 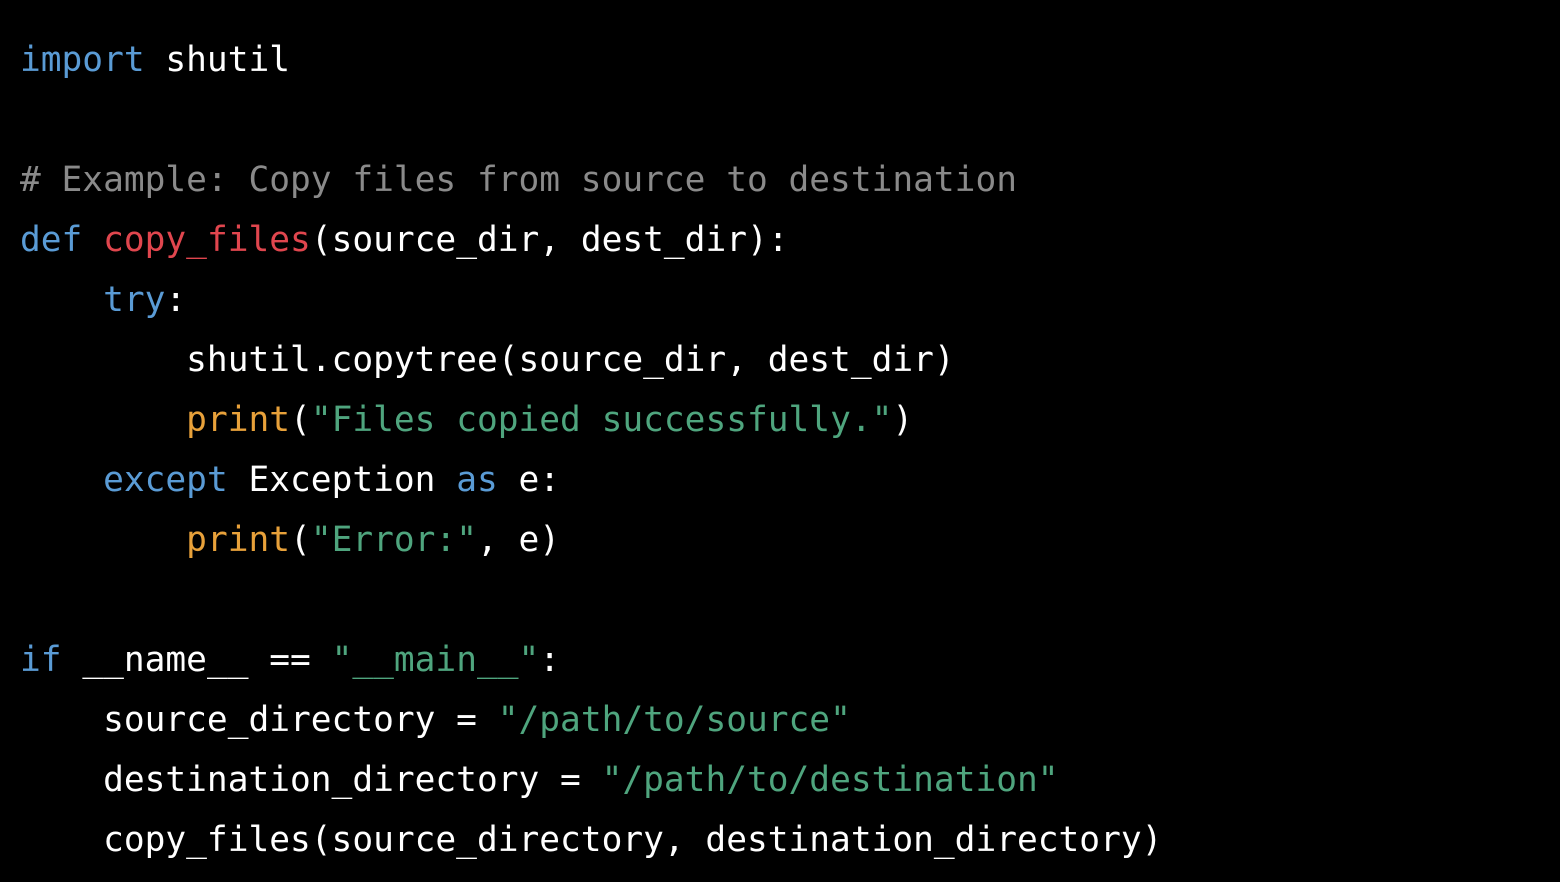 What do you see at coordinates (134, 300) in the screenshot?
I see `keyword-token: try` at bounding box center [134, 300].